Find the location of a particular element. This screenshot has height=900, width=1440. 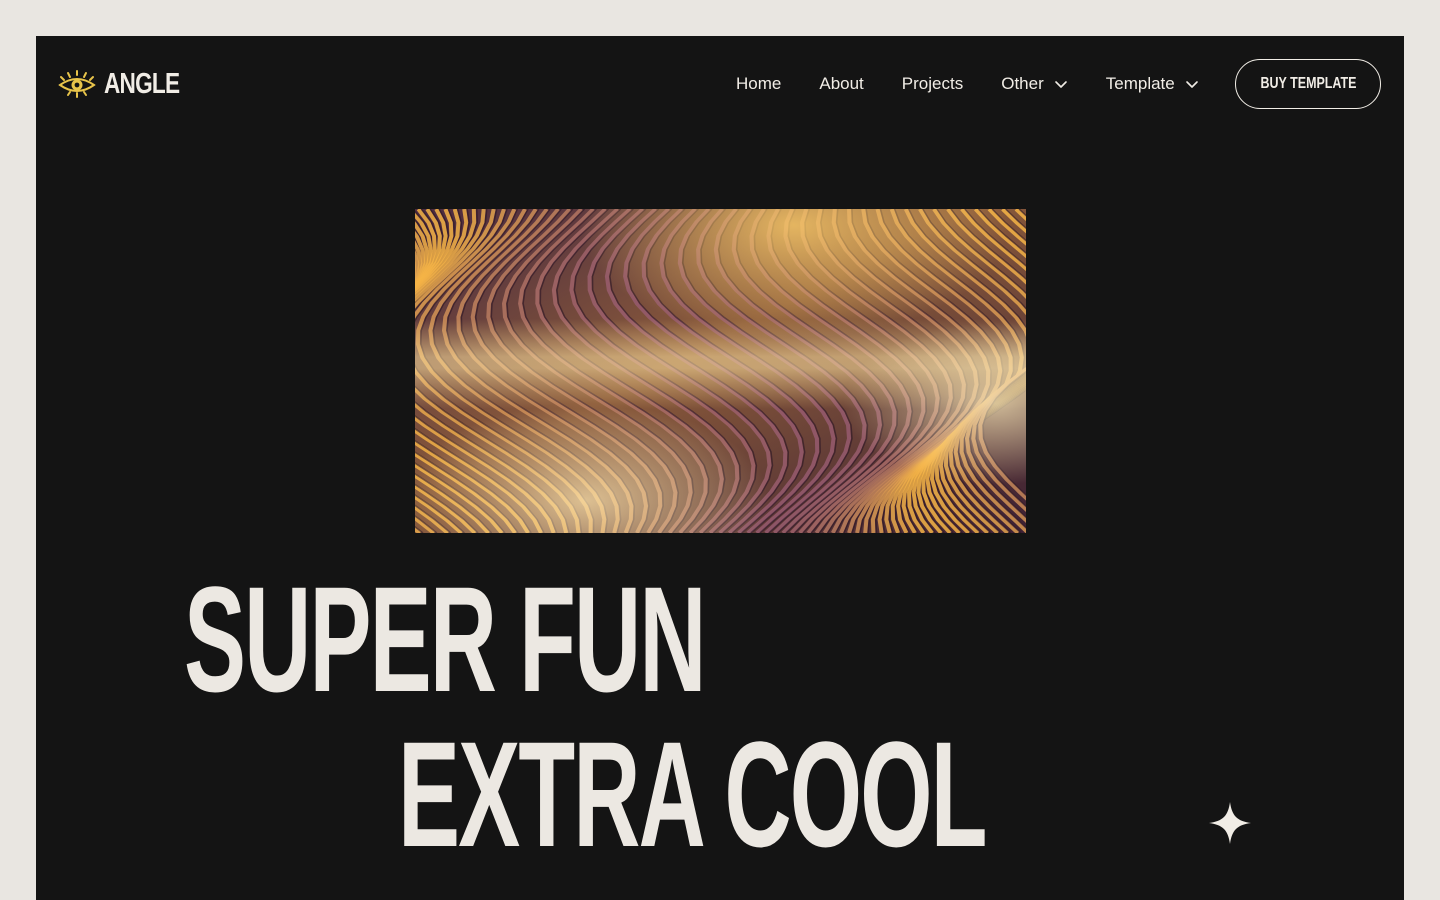

headline-line-2: EXTRA COOL is located at coordinates (692, 794).